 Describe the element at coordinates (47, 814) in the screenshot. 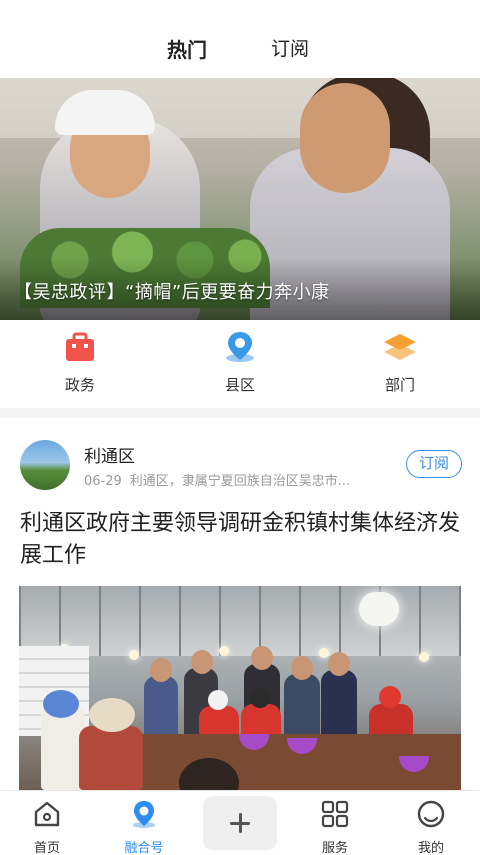

I see `home-icon` at that location.